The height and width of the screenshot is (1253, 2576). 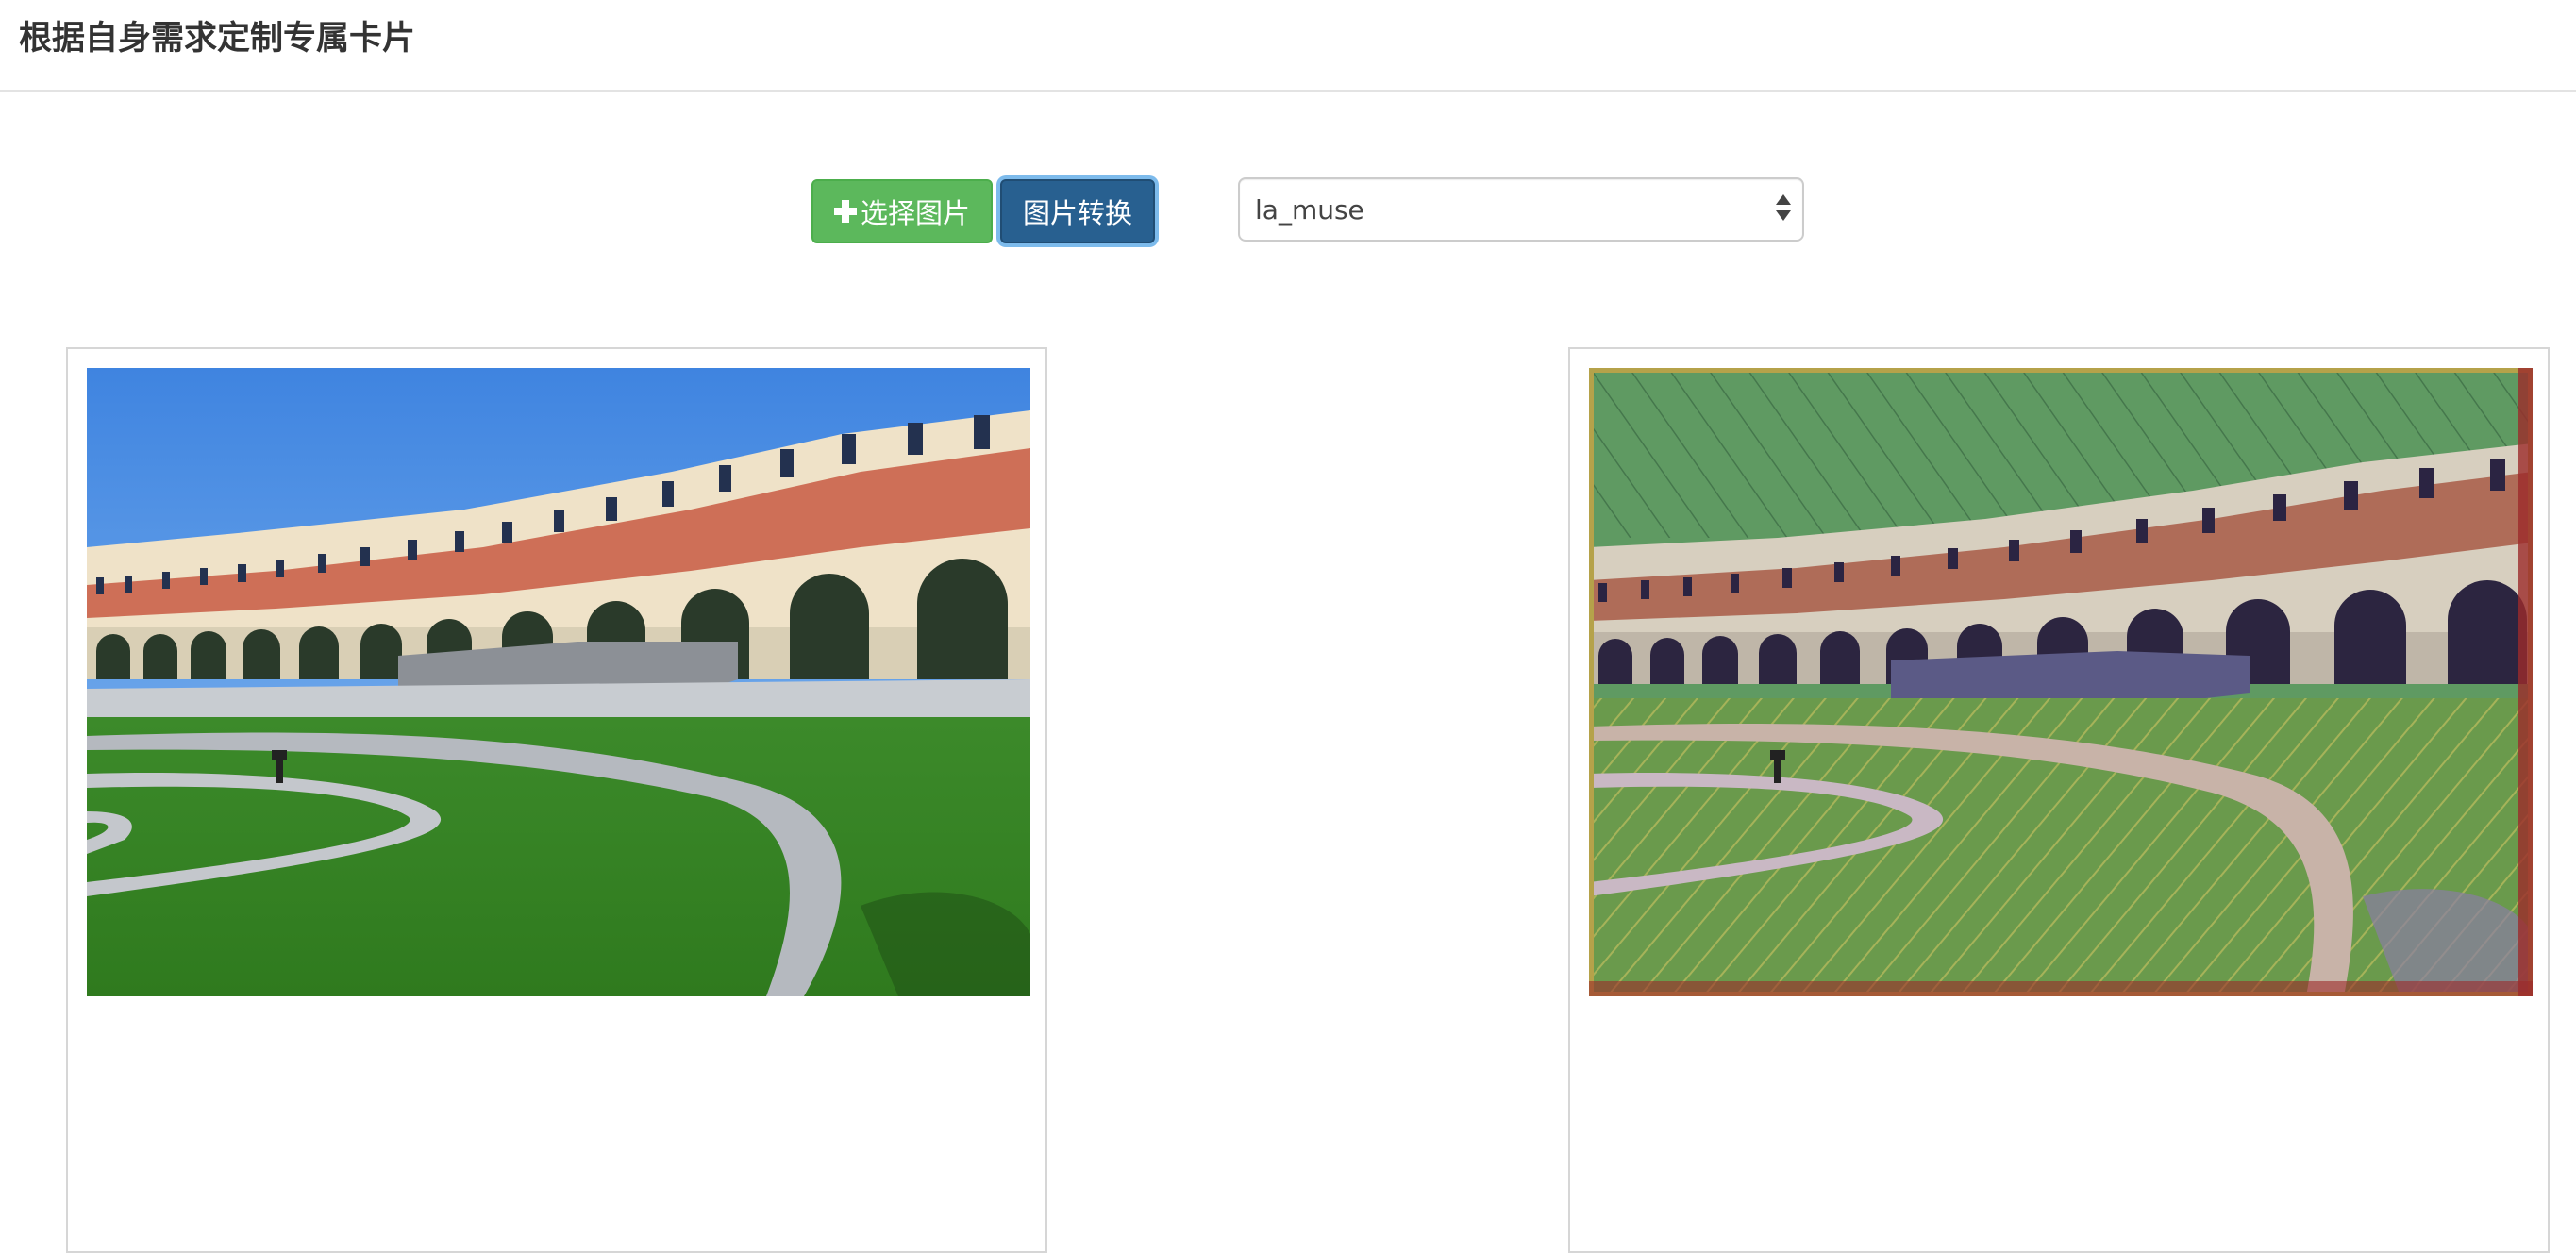 I want to click on page-title: 根据自身需求定制专属卡片, so click(x=217, y=39).